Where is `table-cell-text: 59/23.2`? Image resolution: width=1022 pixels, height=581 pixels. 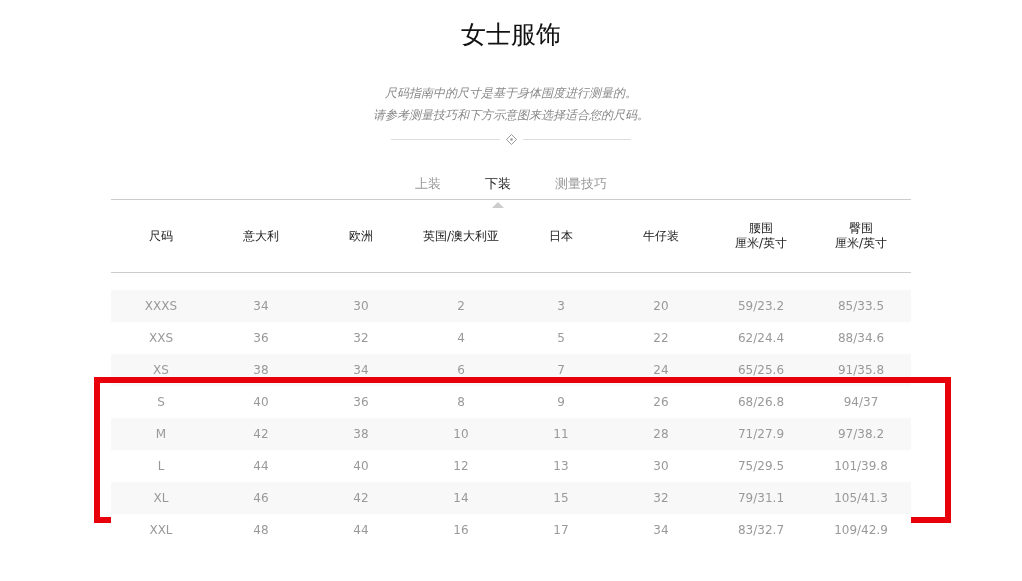 table-cell-text: 59/23.2 is located at coordinates (761, 306).